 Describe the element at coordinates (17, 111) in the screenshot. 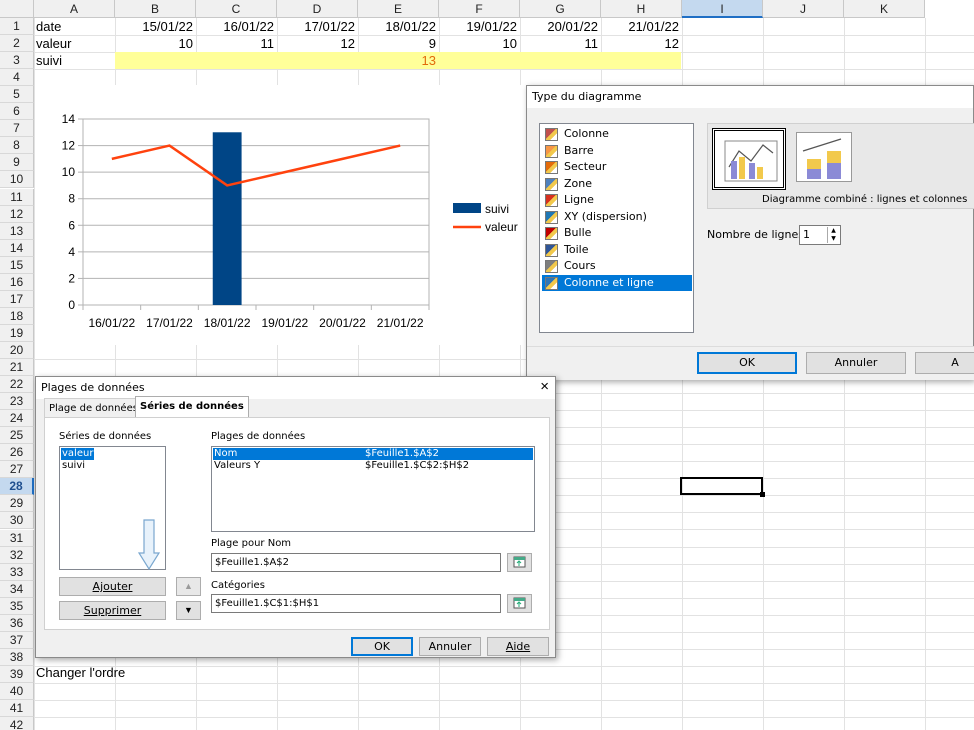

I see `row-header-6: 6` at that location.